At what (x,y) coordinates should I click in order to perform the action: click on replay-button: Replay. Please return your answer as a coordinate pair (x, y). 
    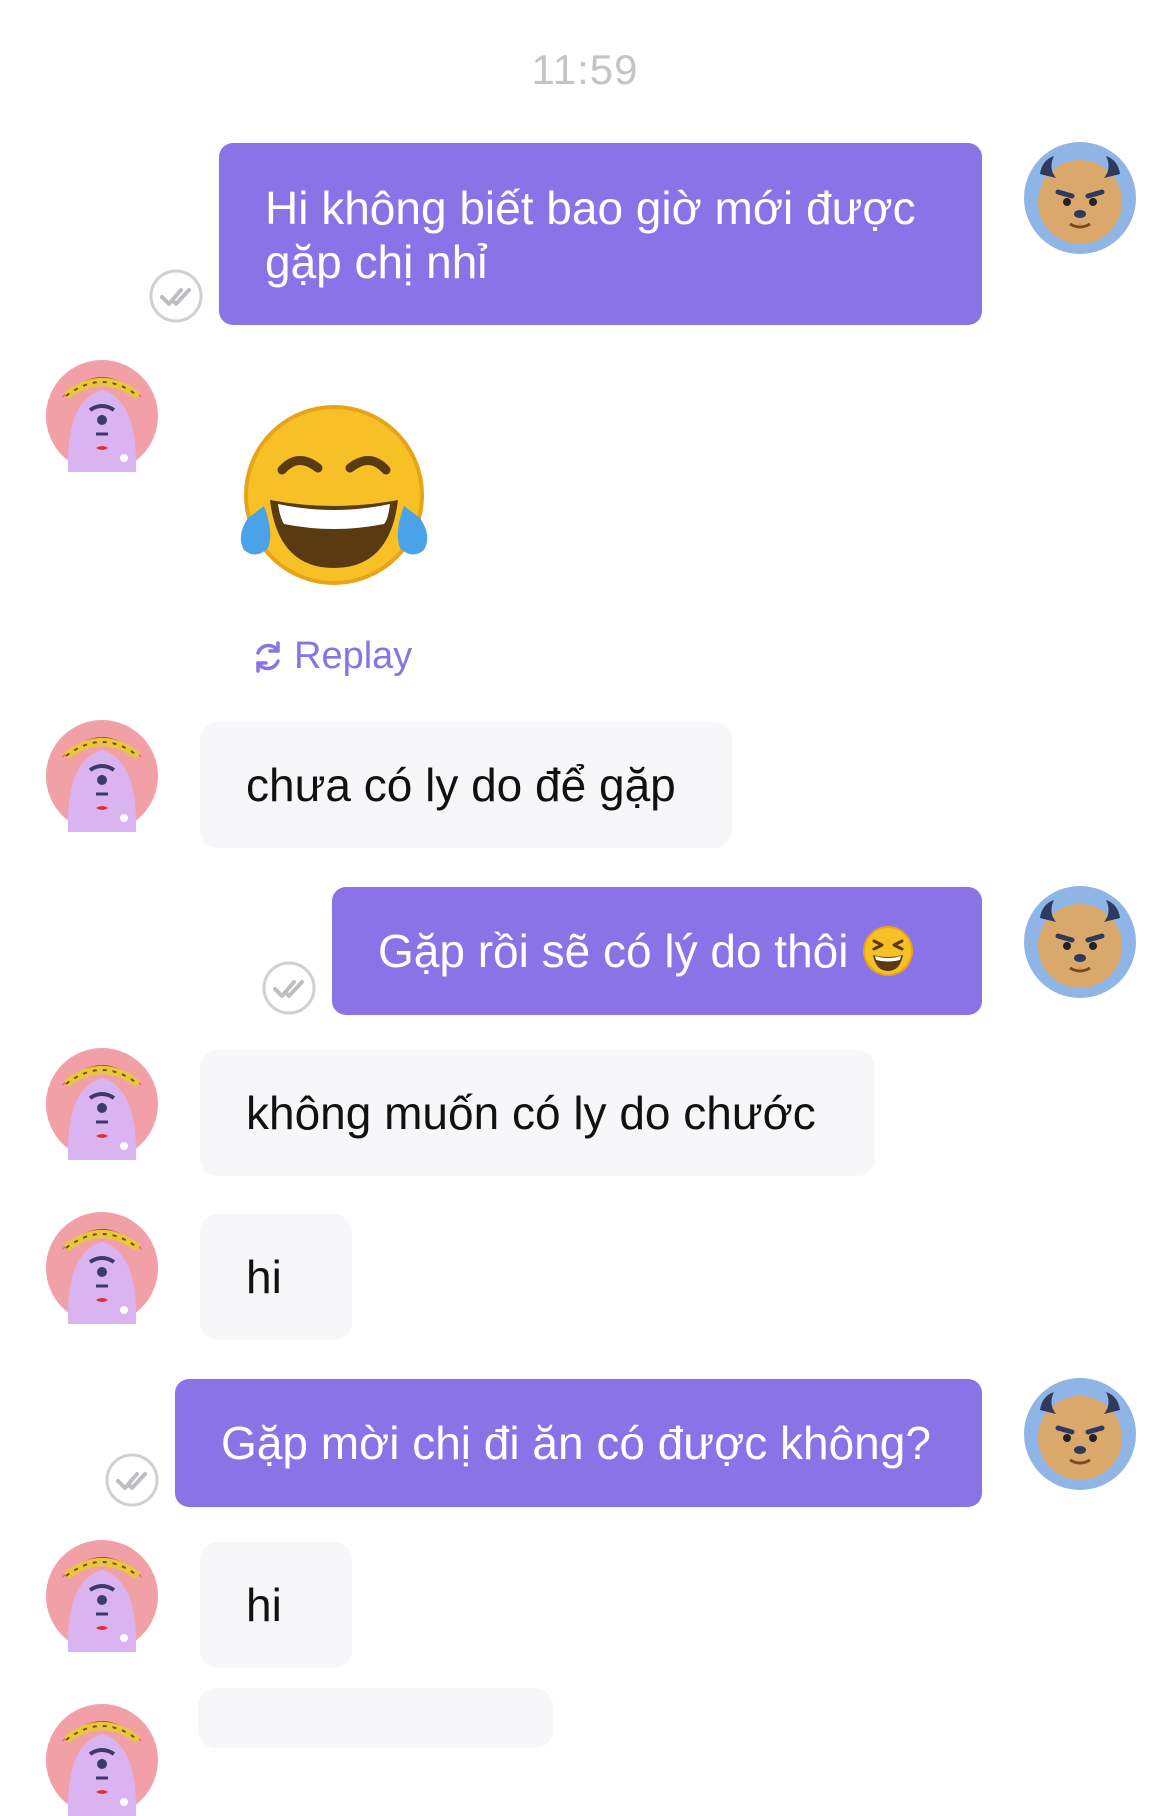
    Looking at the image, I should click on (331, 656).